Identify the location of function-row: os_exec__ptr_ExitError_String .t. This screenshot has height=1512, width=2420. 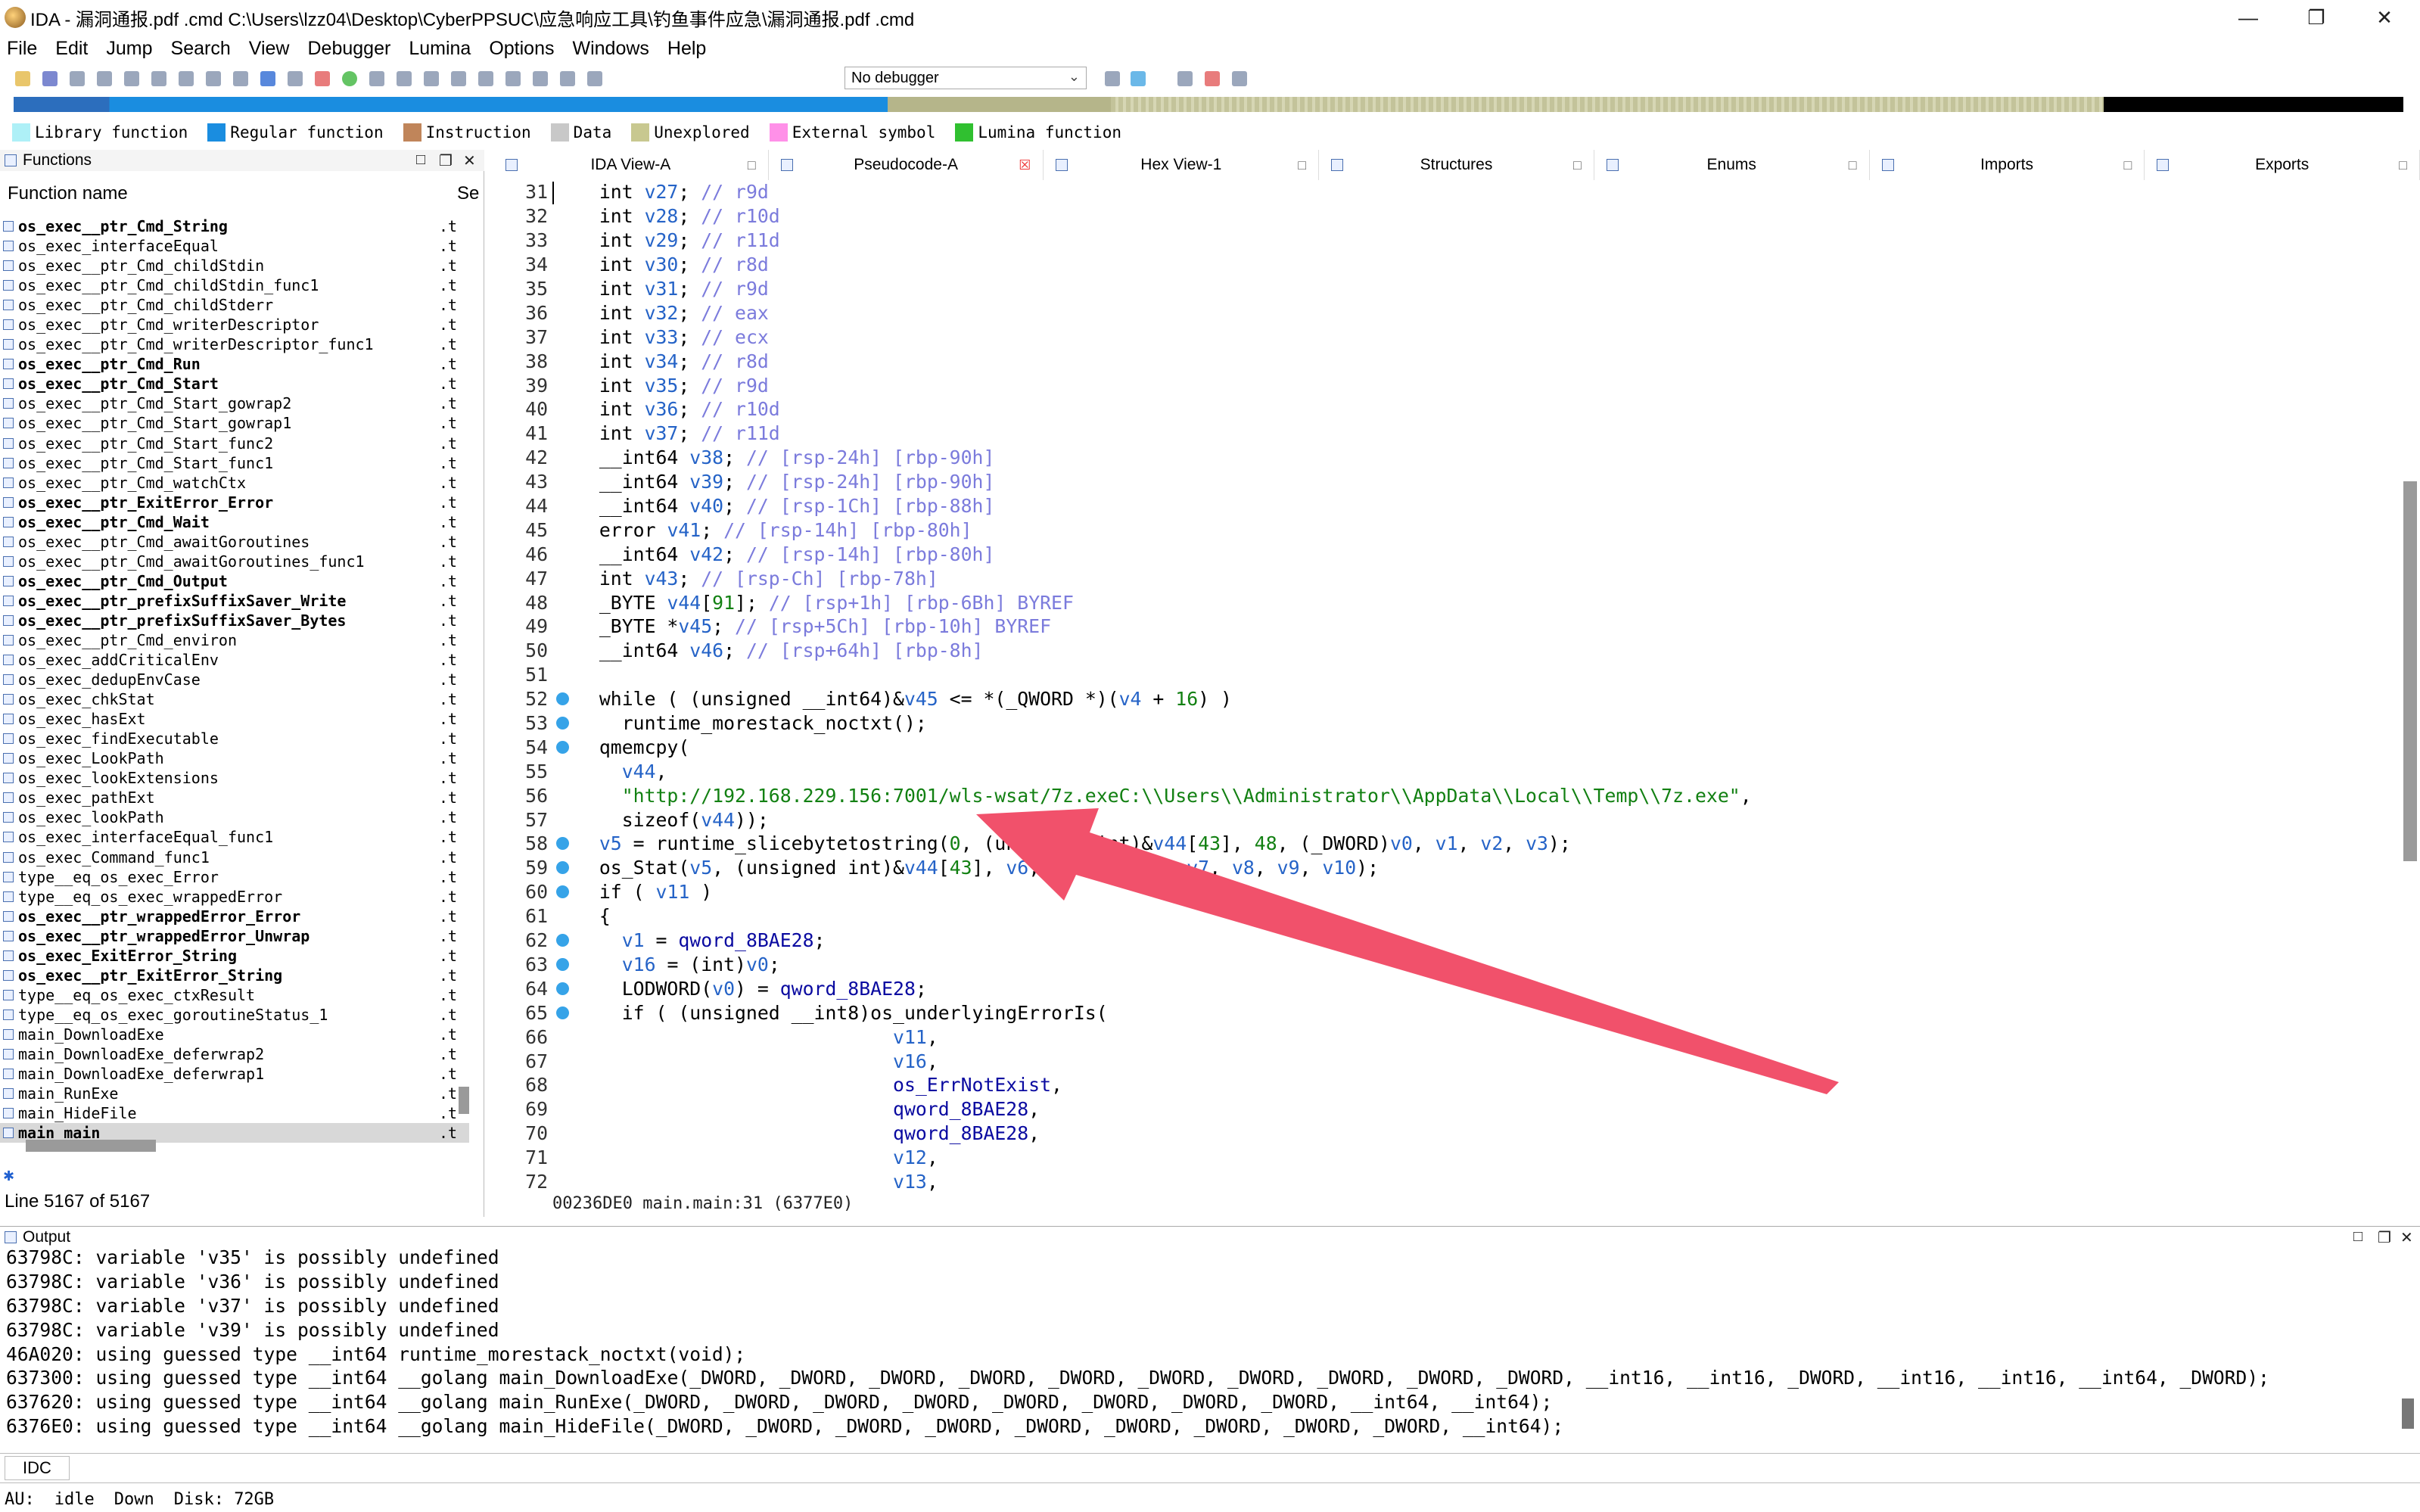
(234, 975).